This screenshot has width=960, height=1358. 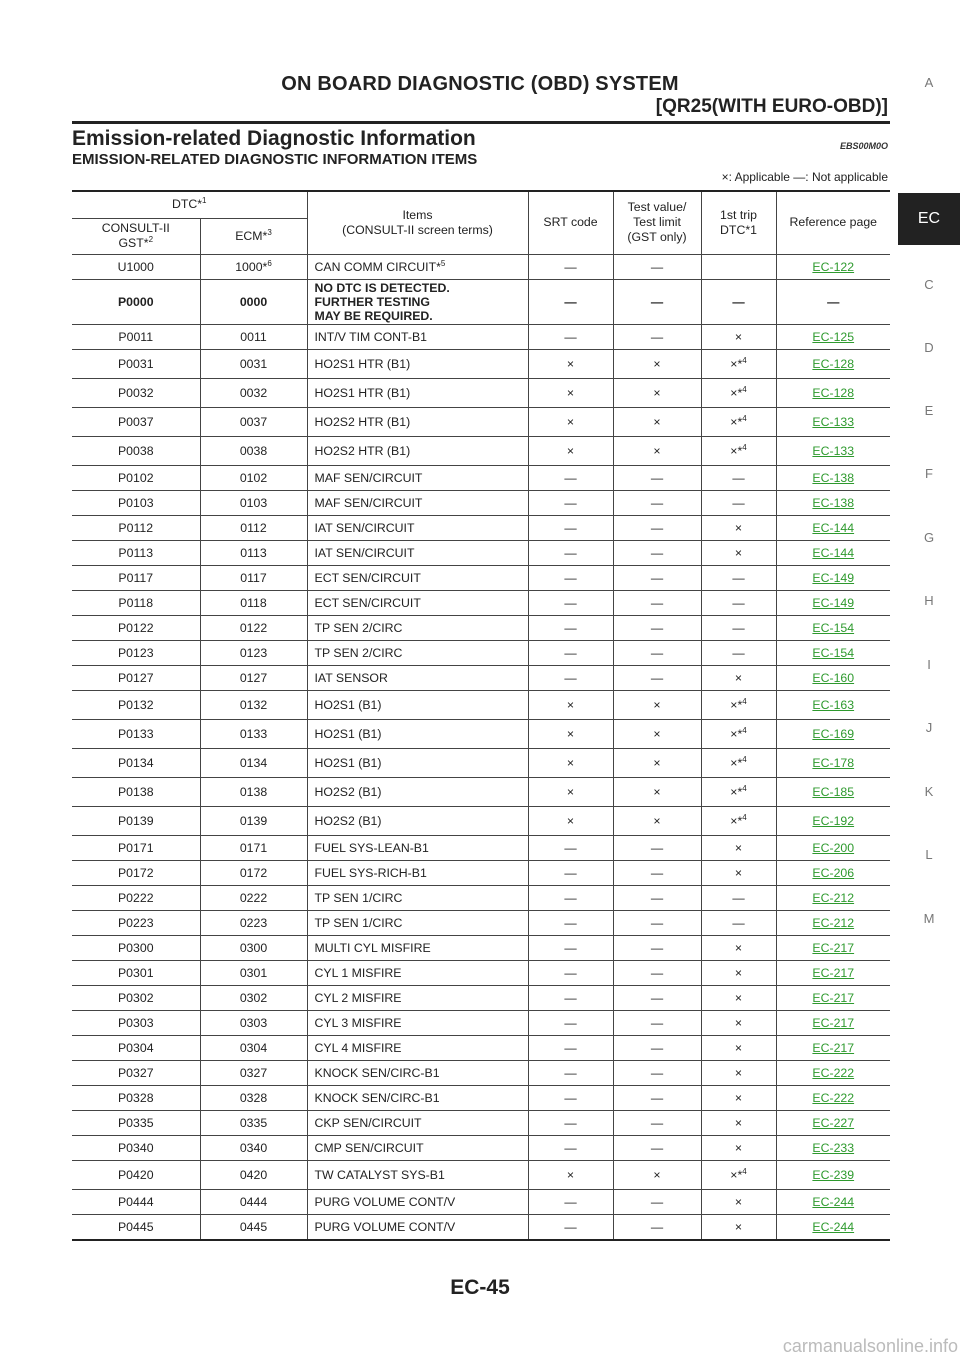 What do you see at coordinates (833, 734) in the screenshot?
I see `reference-page-link: EC-169` at bounding box center [833, 734].